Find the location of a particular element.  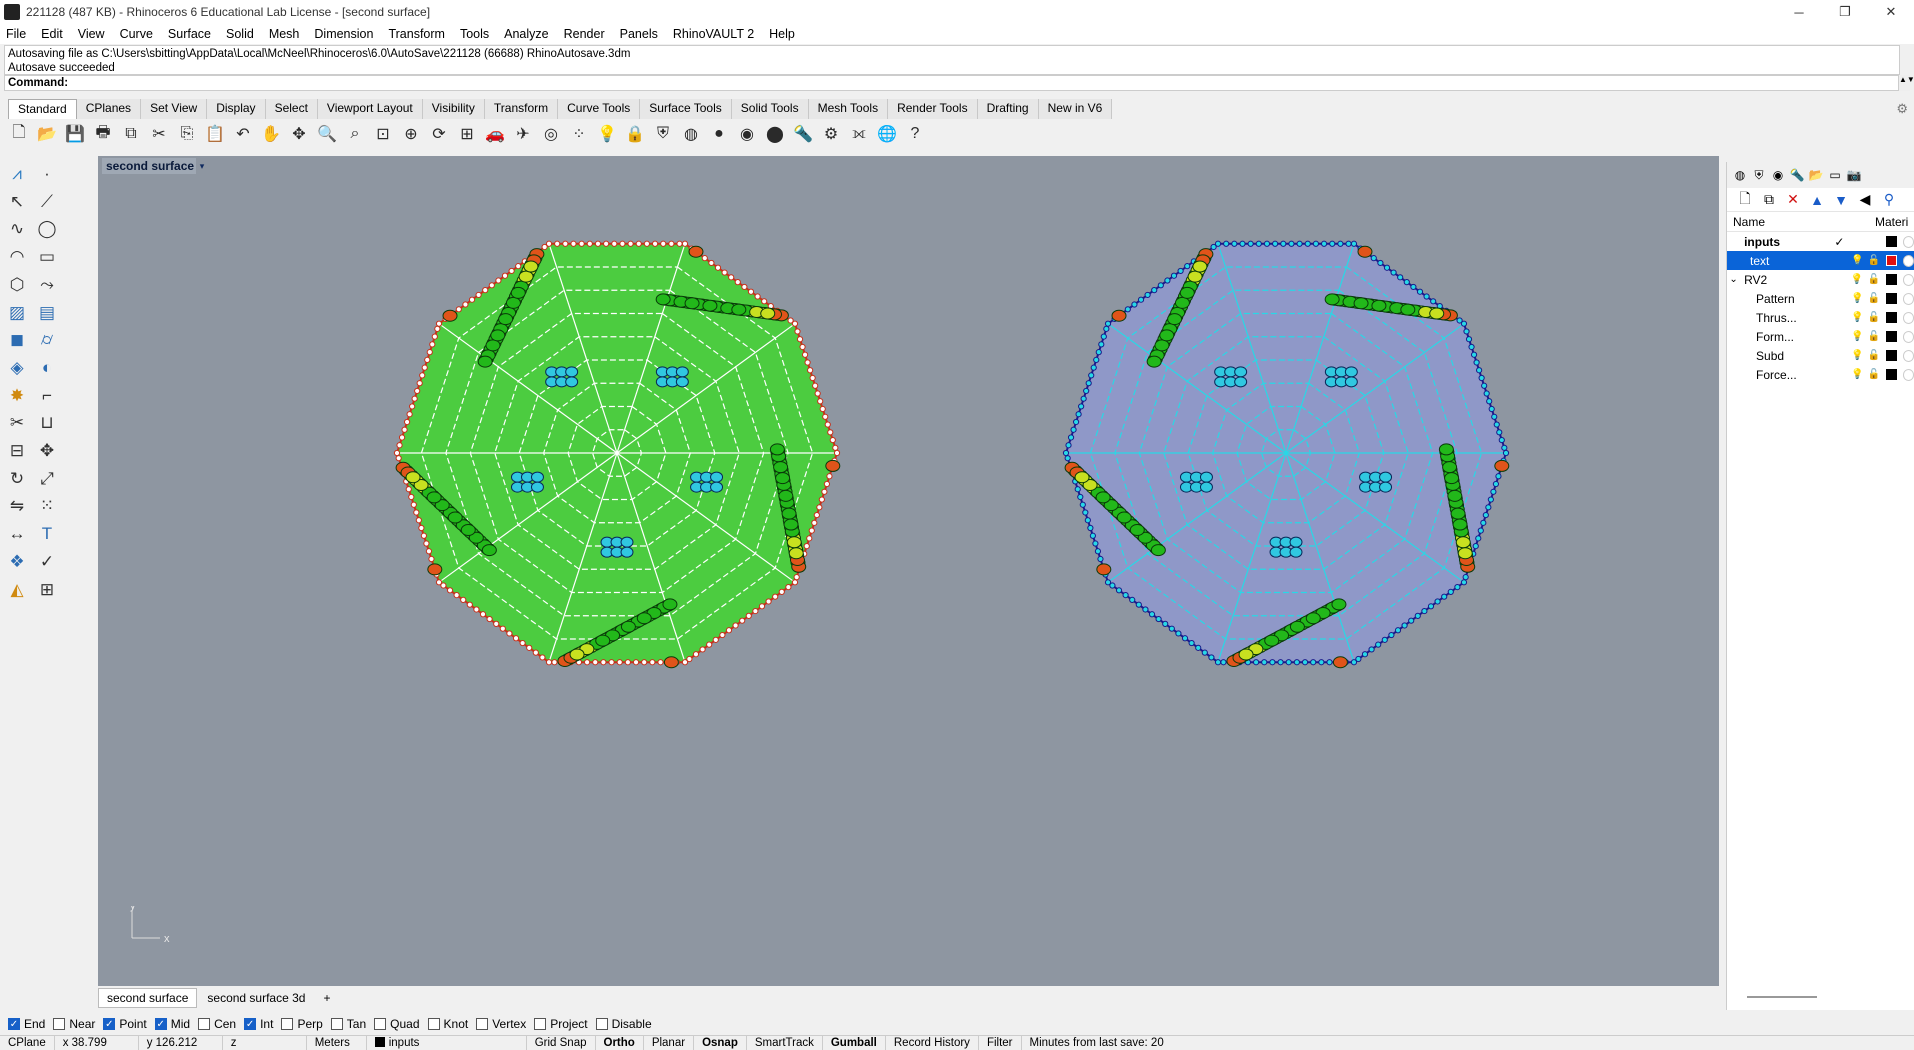

menu-render: Render is located at coordinates (584, 34).